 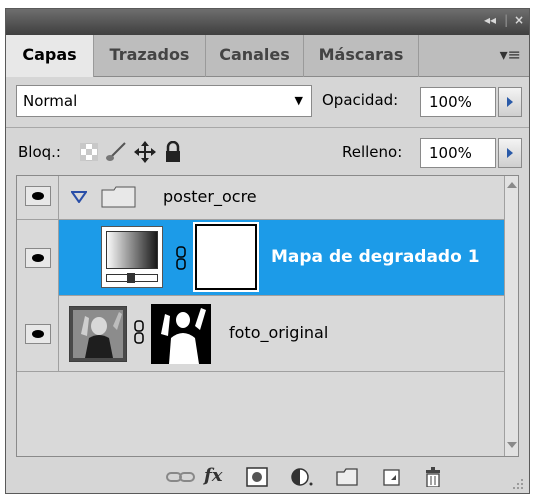 I want to click on folder-icon, so click(x=118, y=197).